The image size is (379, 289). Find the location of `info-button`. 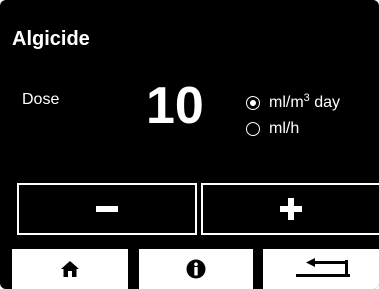

info-button is located at coordinates (196, 269).